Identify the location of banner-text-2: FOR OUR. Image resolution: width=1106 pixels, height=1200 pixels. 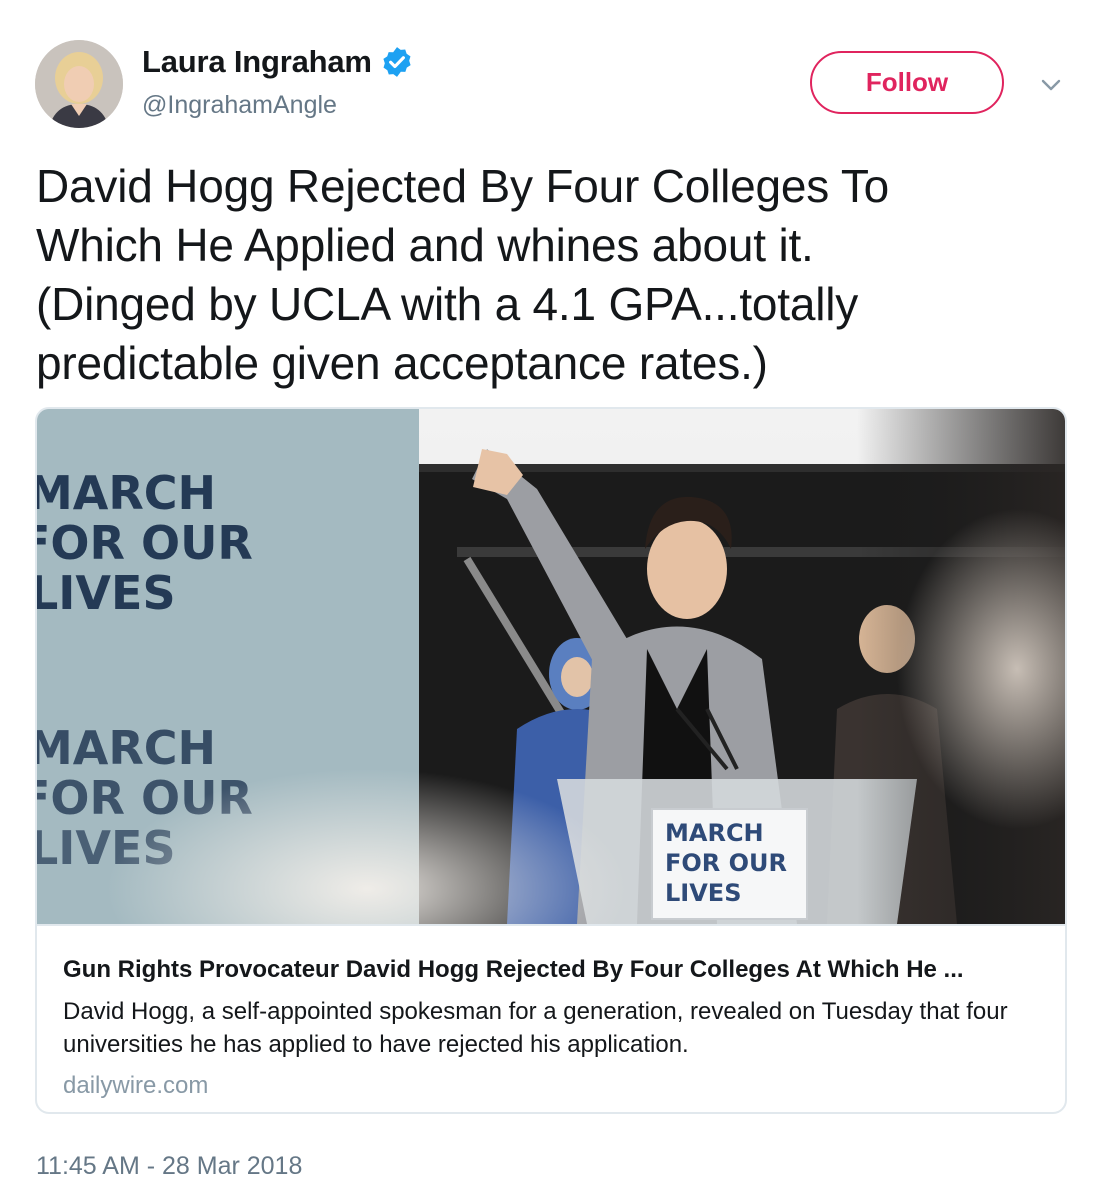
(145, 543).